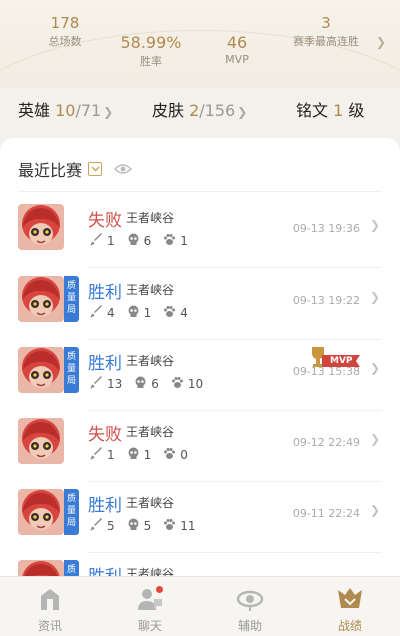 This screenshot has width=400, height=636. I want to click on inscription-label: 铭文, so click(312, 110).